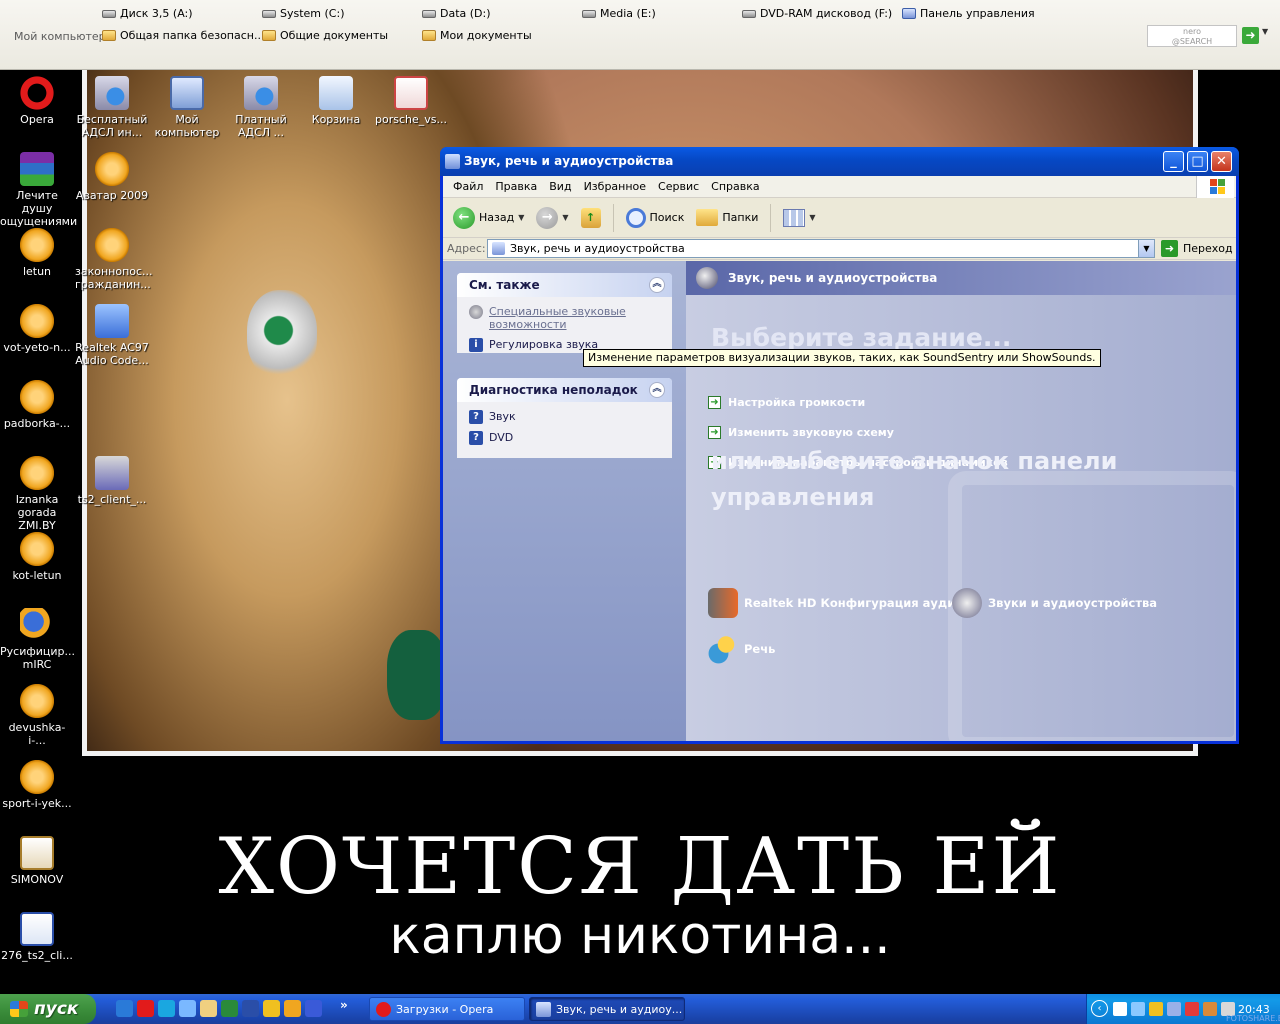  Describe the element at coordinates (37, 494) in the screenshot. I see `desktop-icon-iznanka: Iznanka gorada ZMI.BY` at that location.